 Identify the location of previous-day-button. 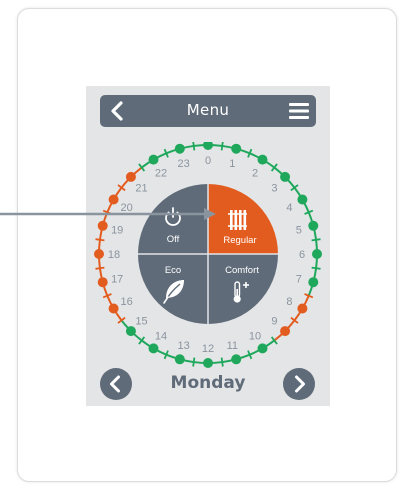
(116, 384).